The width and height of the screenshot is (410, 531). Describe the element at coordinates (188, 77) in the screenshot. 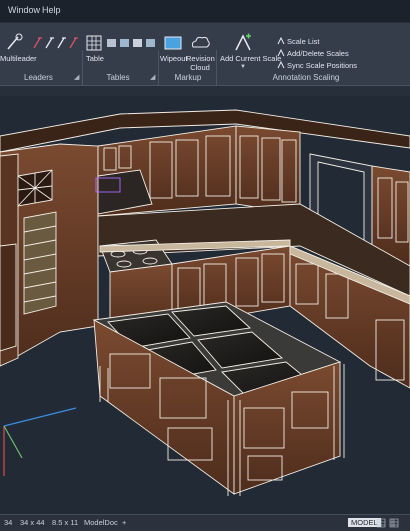

I see `markup-panel-title: Markup` at that location.